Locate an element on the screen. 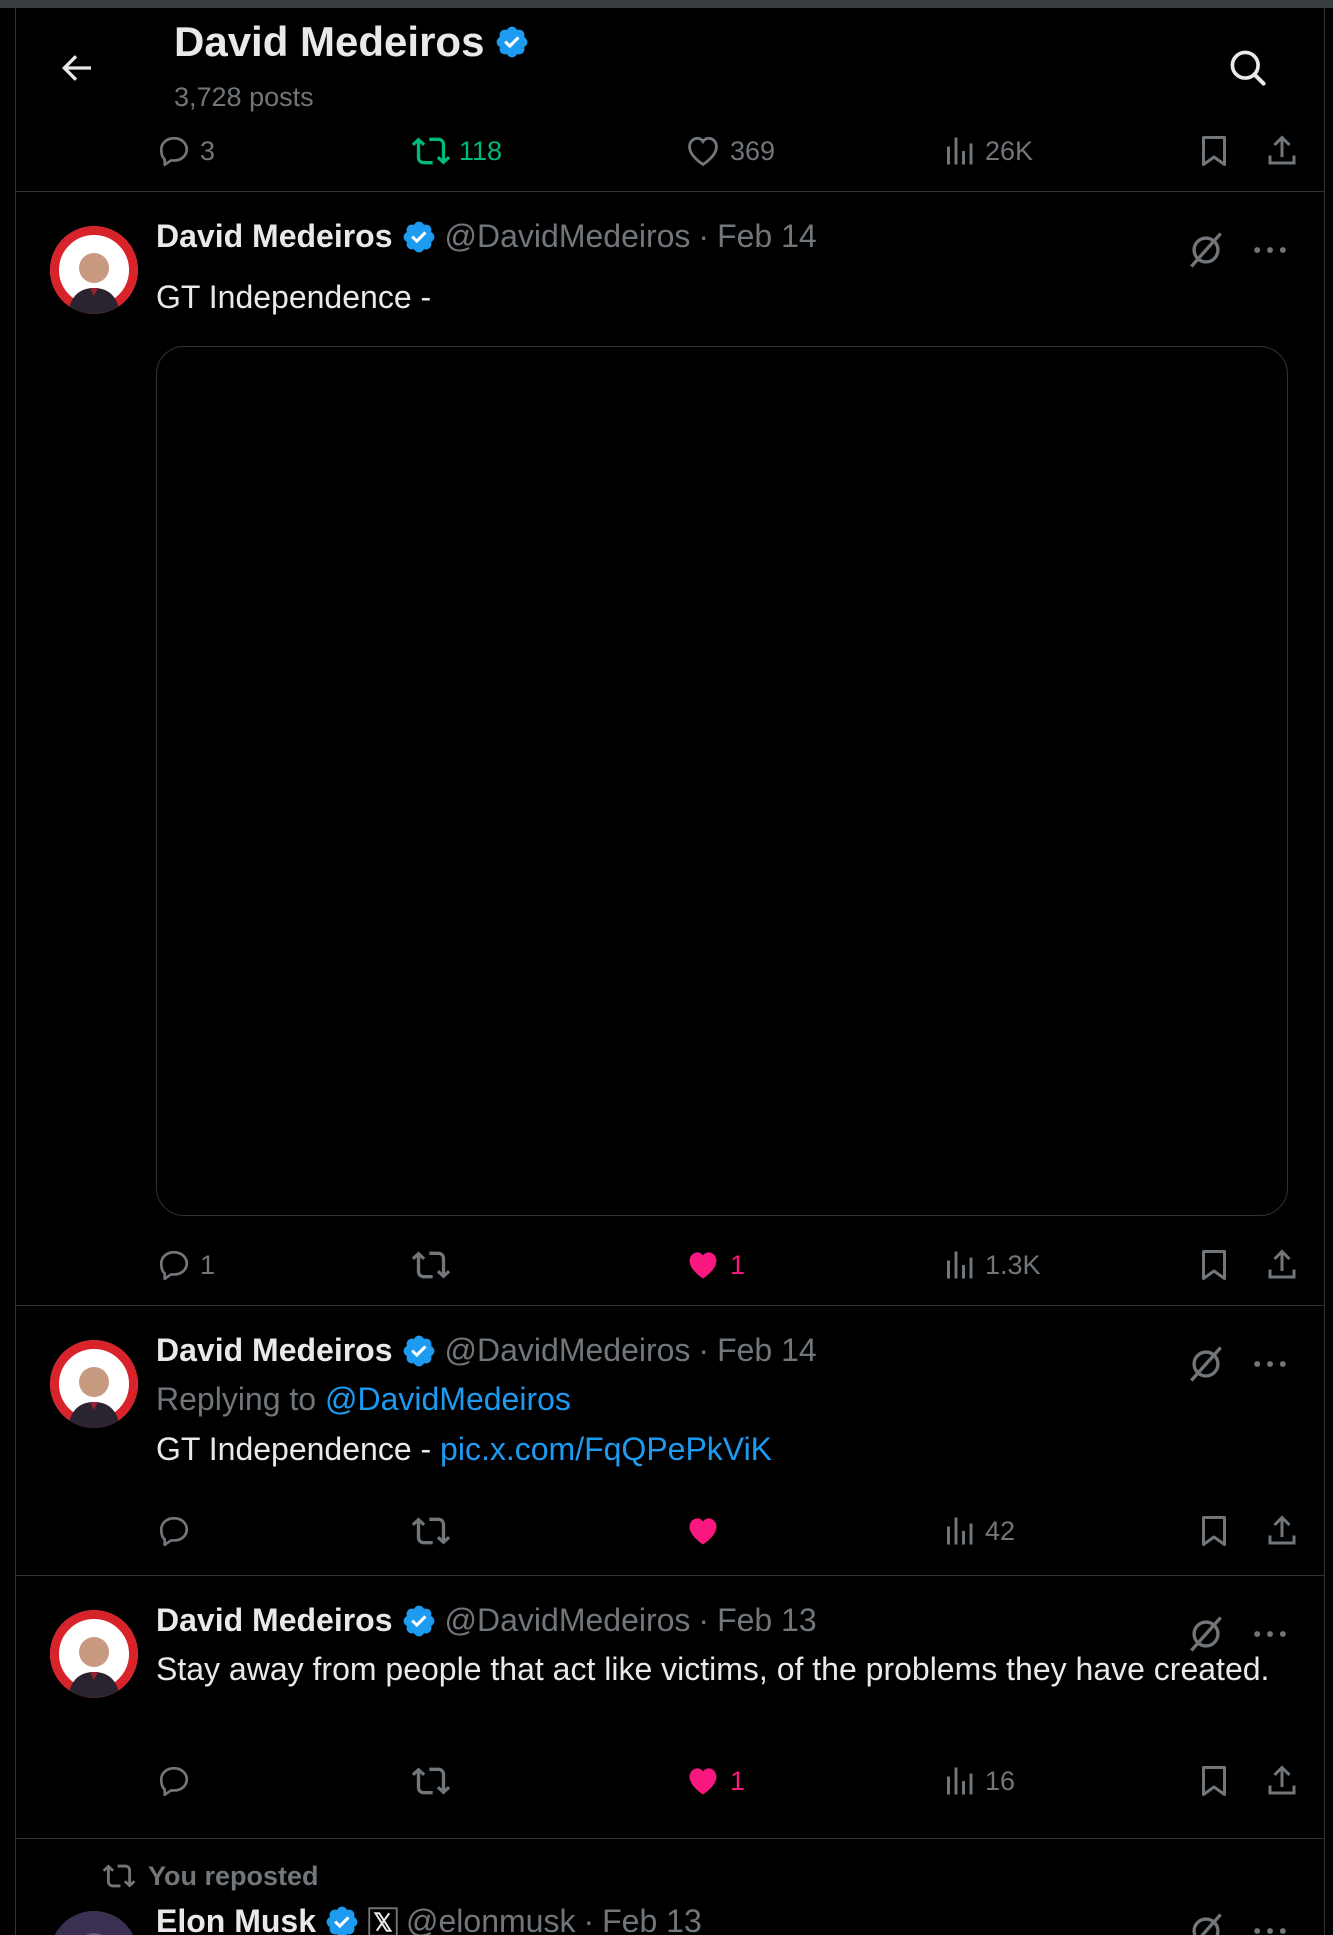  tweet-header: Elon Musk @elonmusk · Feb 13 is located at coordinates (429, 1919).